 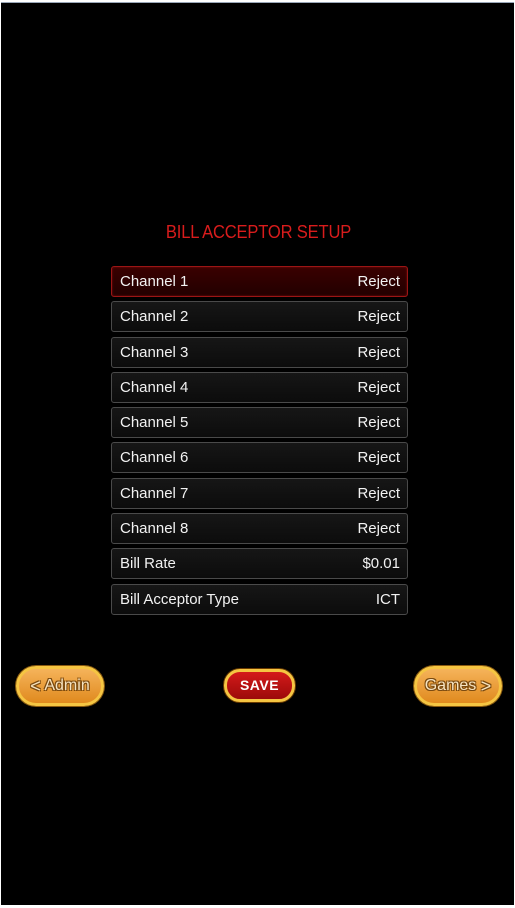 What do you see at coordinates (259, 529) in the screenshot?
I see `setting-row-channel-8: Channel 8 Reject` at bounding box center [259, 529].